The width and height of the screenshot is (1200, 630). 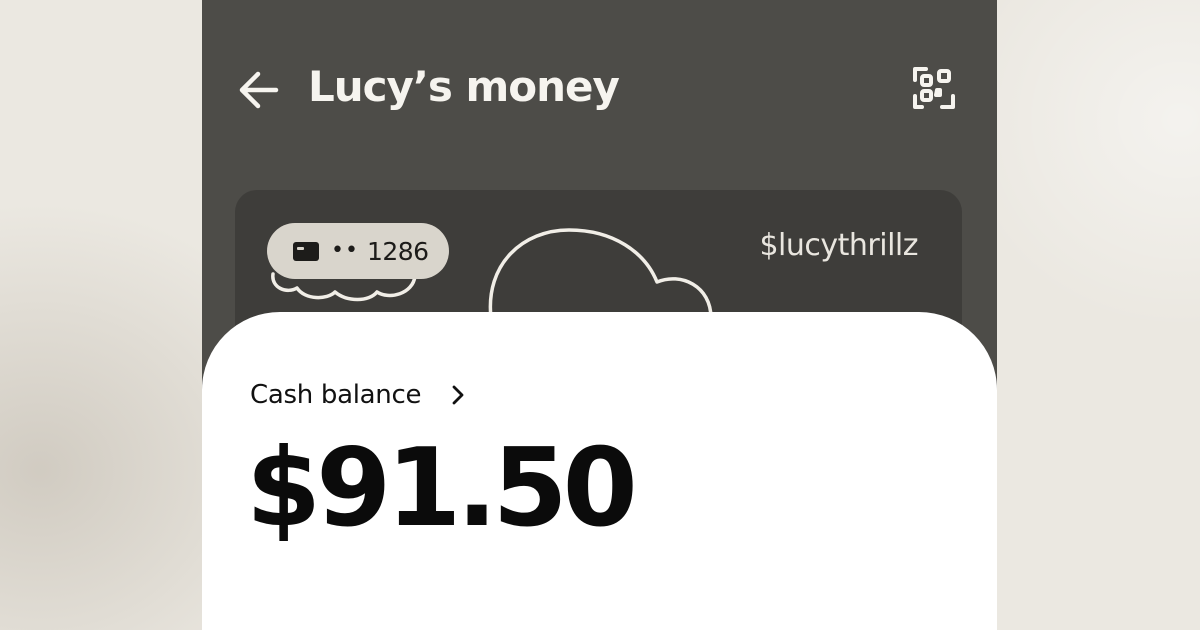 I want to click on cash-balance-amount: $91.50, so click(x=442, y=488).